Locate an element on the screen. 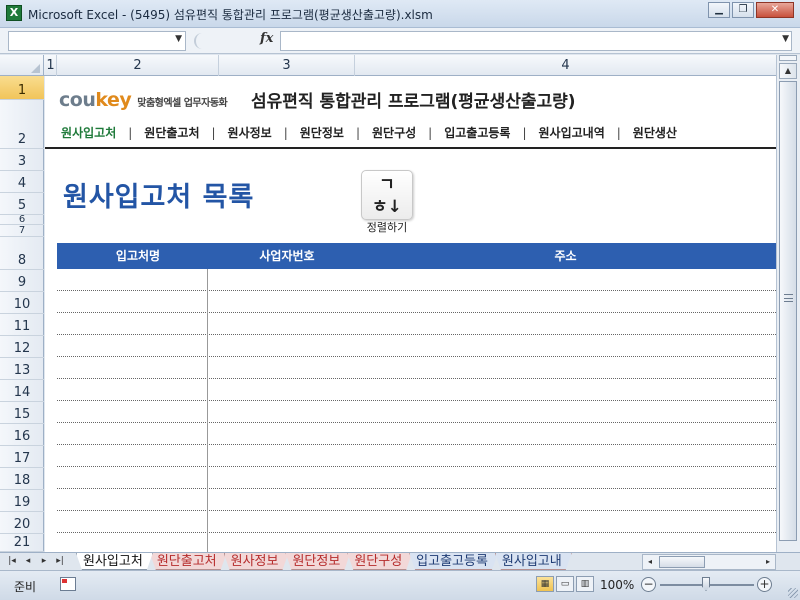 Image resolution: width=800 pixels, height=600 pixels. row-header-19: 19 is located at coordinates (22, 501).